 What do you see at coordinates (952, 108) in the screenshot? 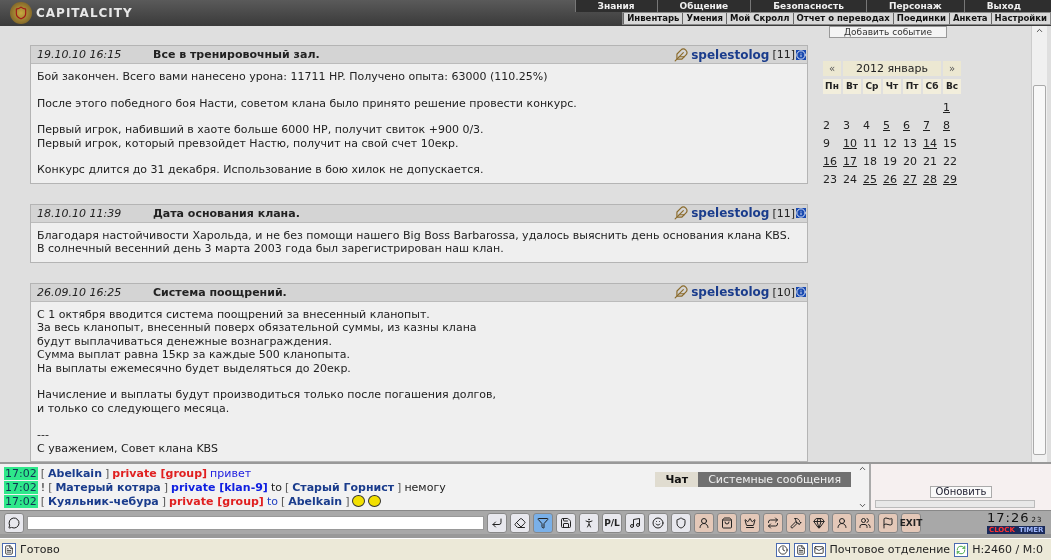
I see `calendar-day-link: 1` at bounding box center [952, 108].